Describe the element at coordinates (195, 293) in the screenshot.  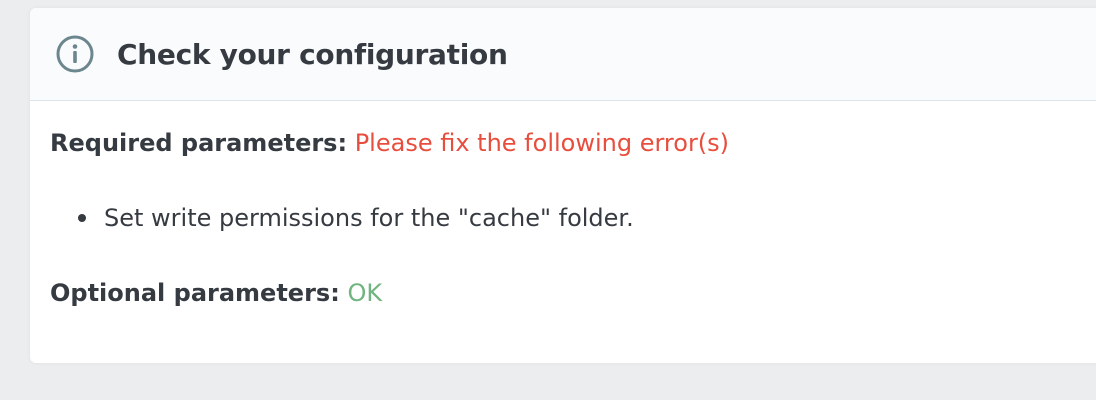
I see `optional-parameters-label: Optional parameters:` at that location.